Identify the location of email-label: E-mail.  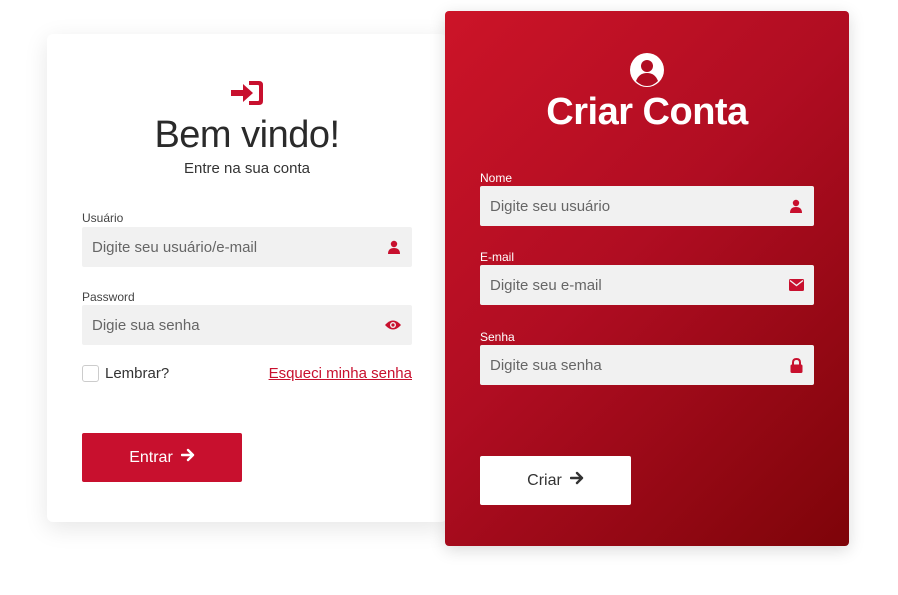
(497, 257).